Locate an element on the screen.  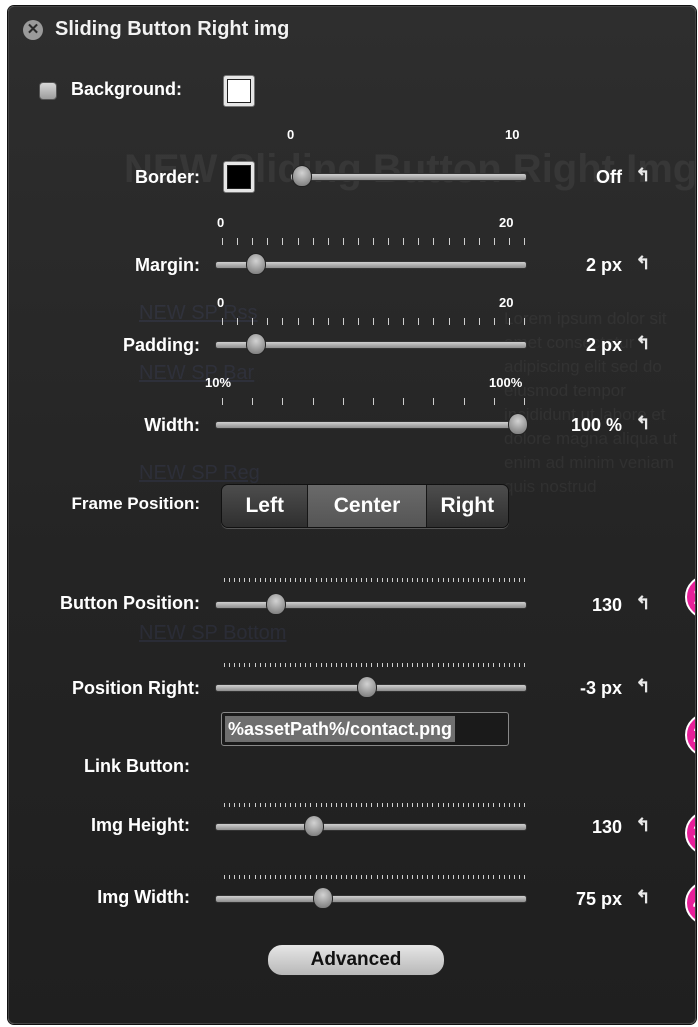
background-color-swatch is located at coordinates (239, 91).